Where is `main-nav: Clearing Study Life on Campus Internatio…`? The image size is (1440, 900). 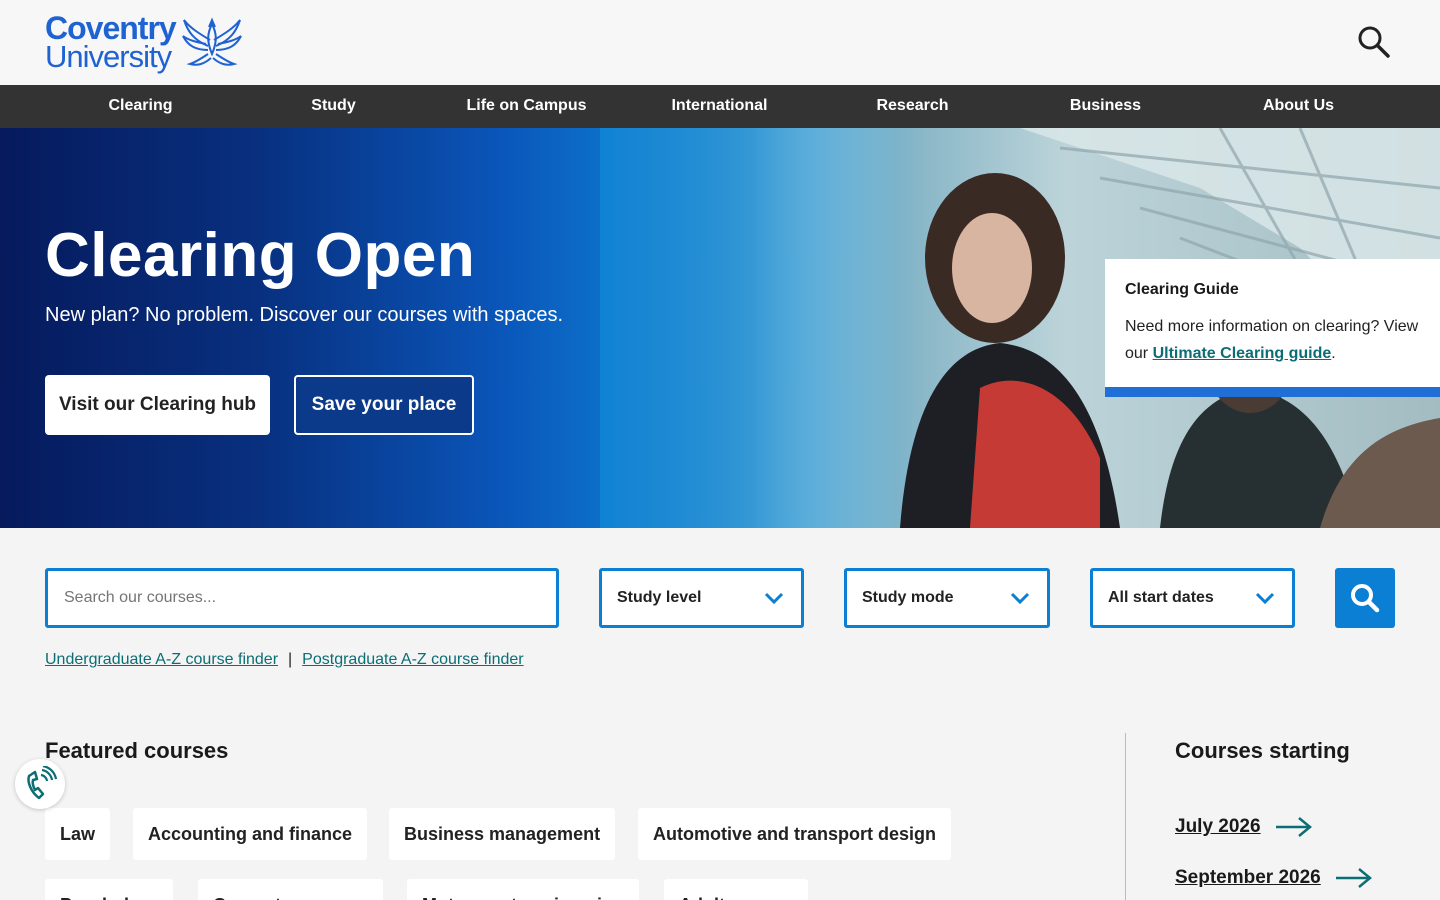
main-nav: Clearing Study Life on Campus Internatio… is located at coordinates (720, 106).